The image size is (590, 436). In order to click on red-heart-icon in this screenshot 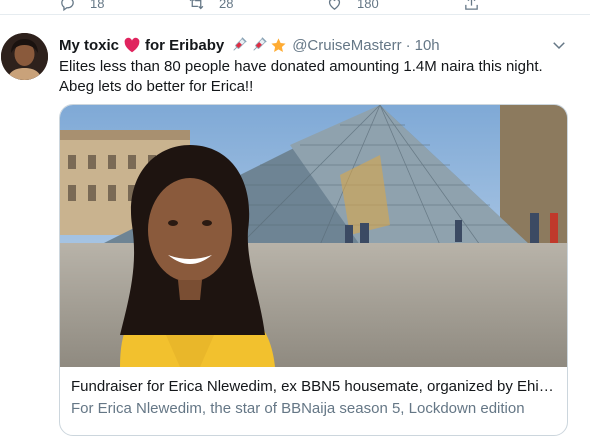, I will do `click(132, 45)`.